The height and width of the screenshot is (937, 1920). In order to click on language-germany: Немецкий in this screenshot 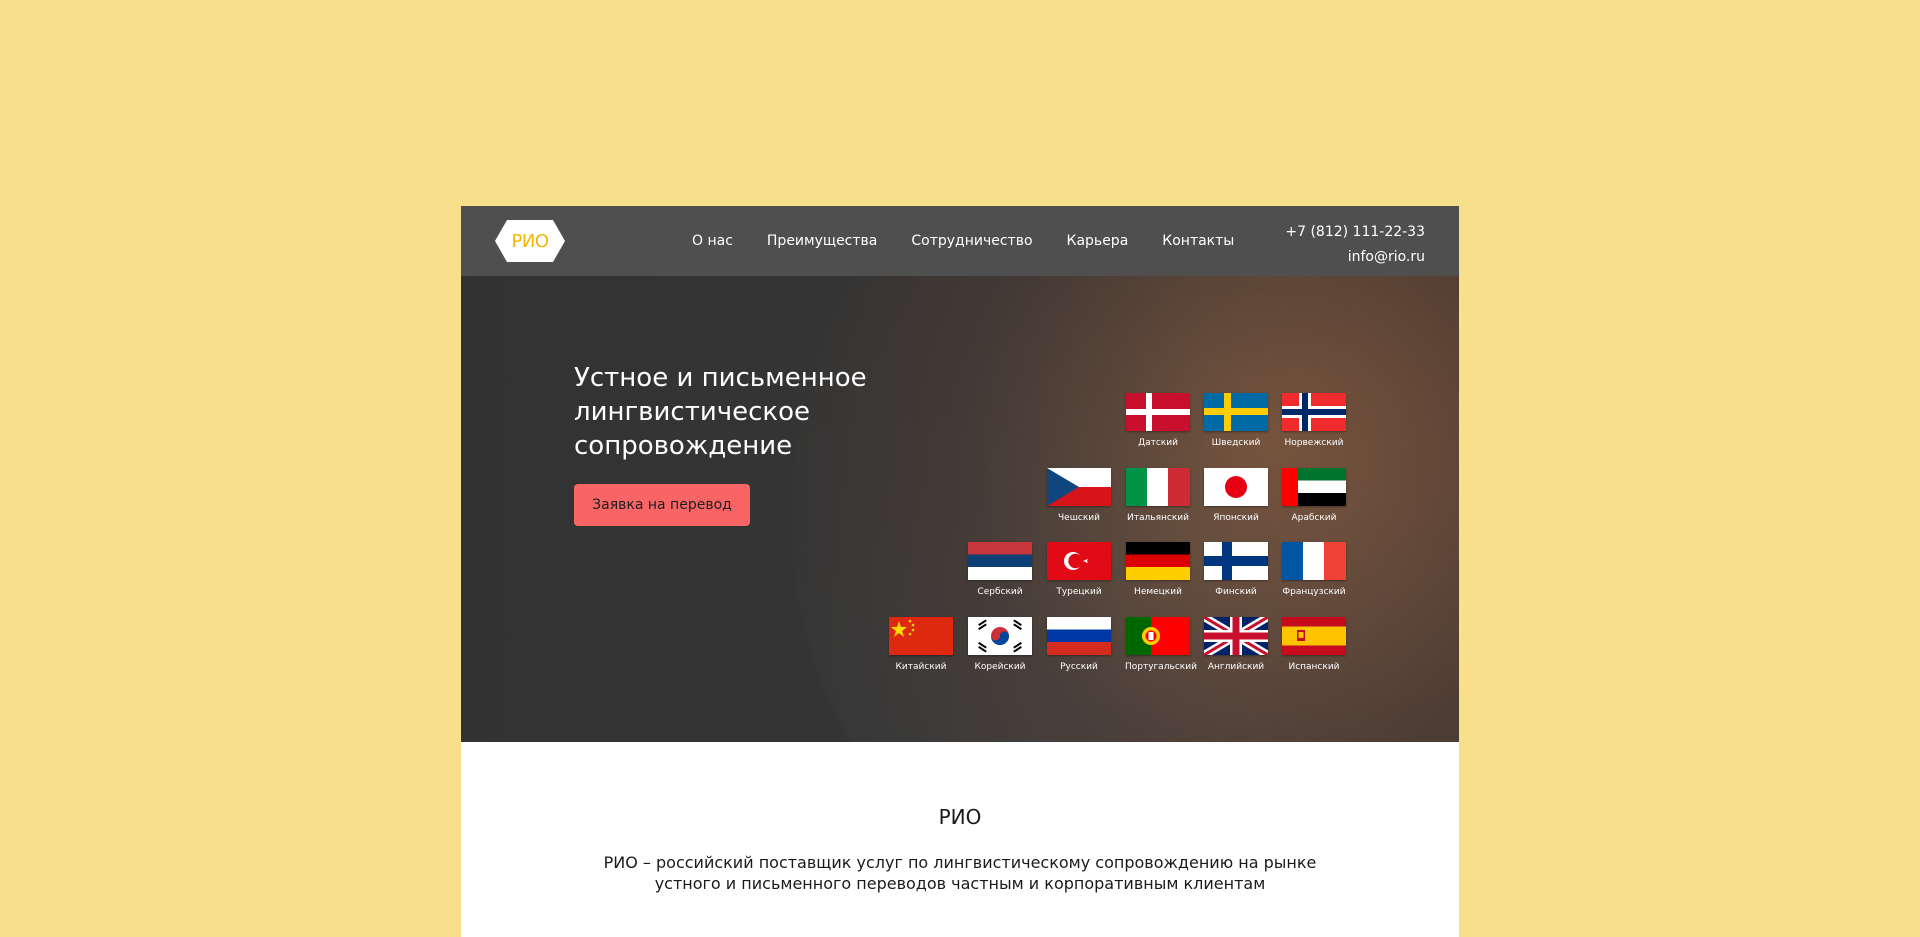, I will do `click(1158, 569)`.